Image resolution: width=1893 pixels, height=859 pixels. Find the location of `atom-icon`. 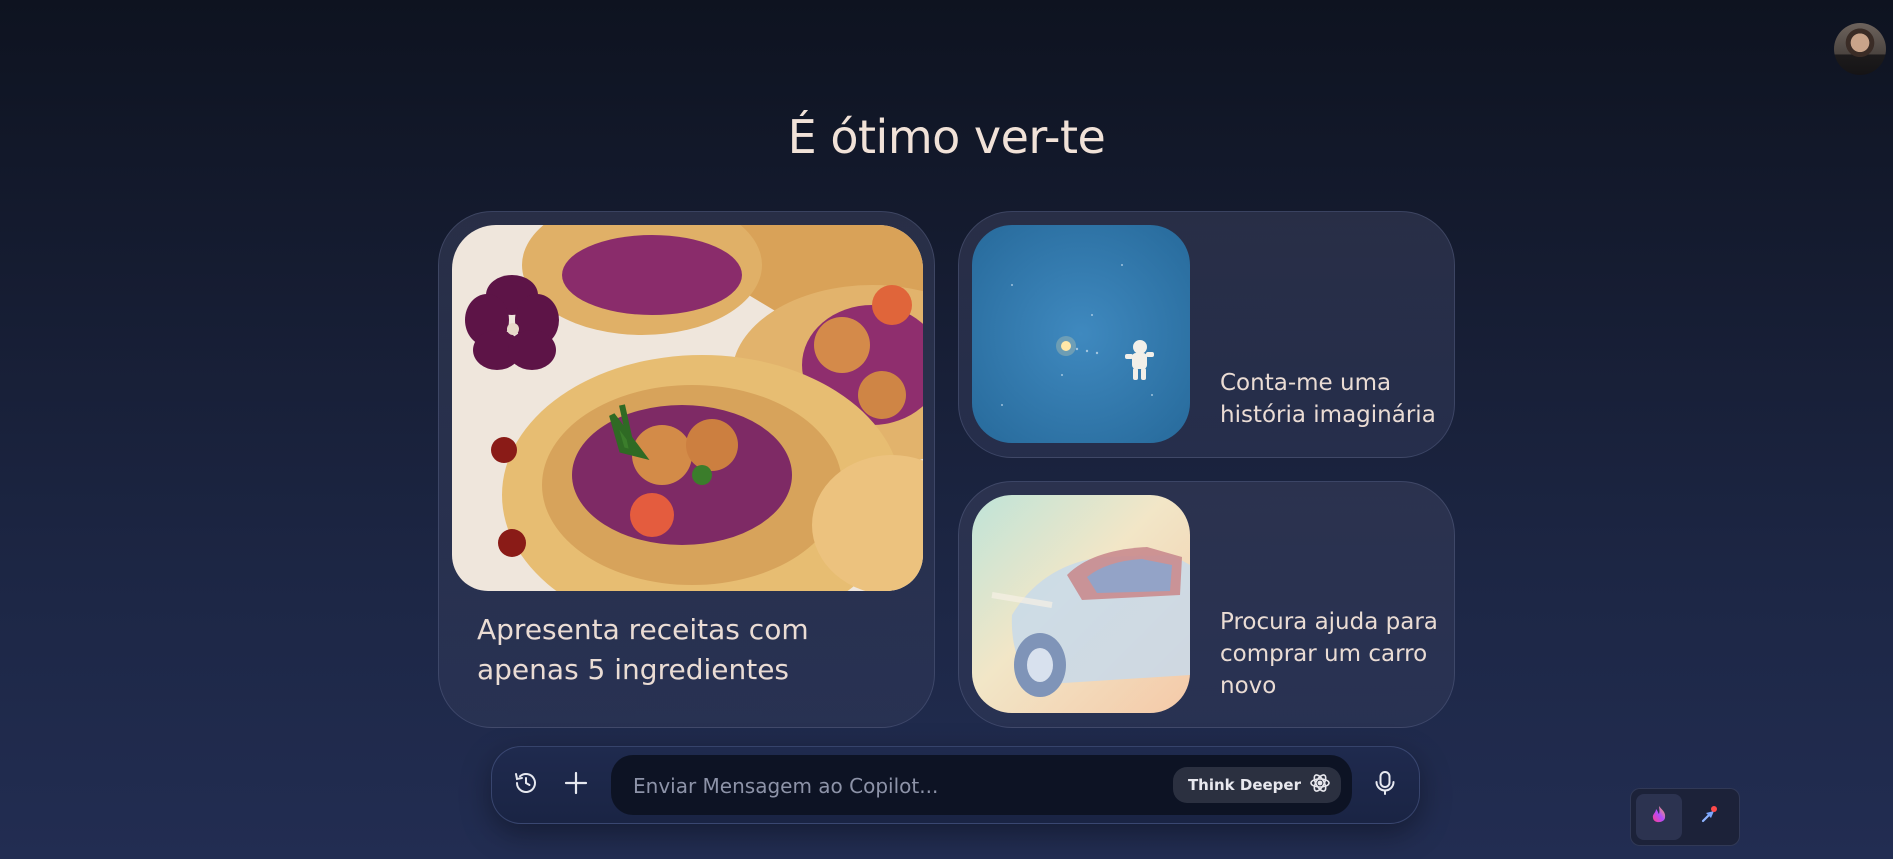

atom-icon is located at coordinates (1320, 785).